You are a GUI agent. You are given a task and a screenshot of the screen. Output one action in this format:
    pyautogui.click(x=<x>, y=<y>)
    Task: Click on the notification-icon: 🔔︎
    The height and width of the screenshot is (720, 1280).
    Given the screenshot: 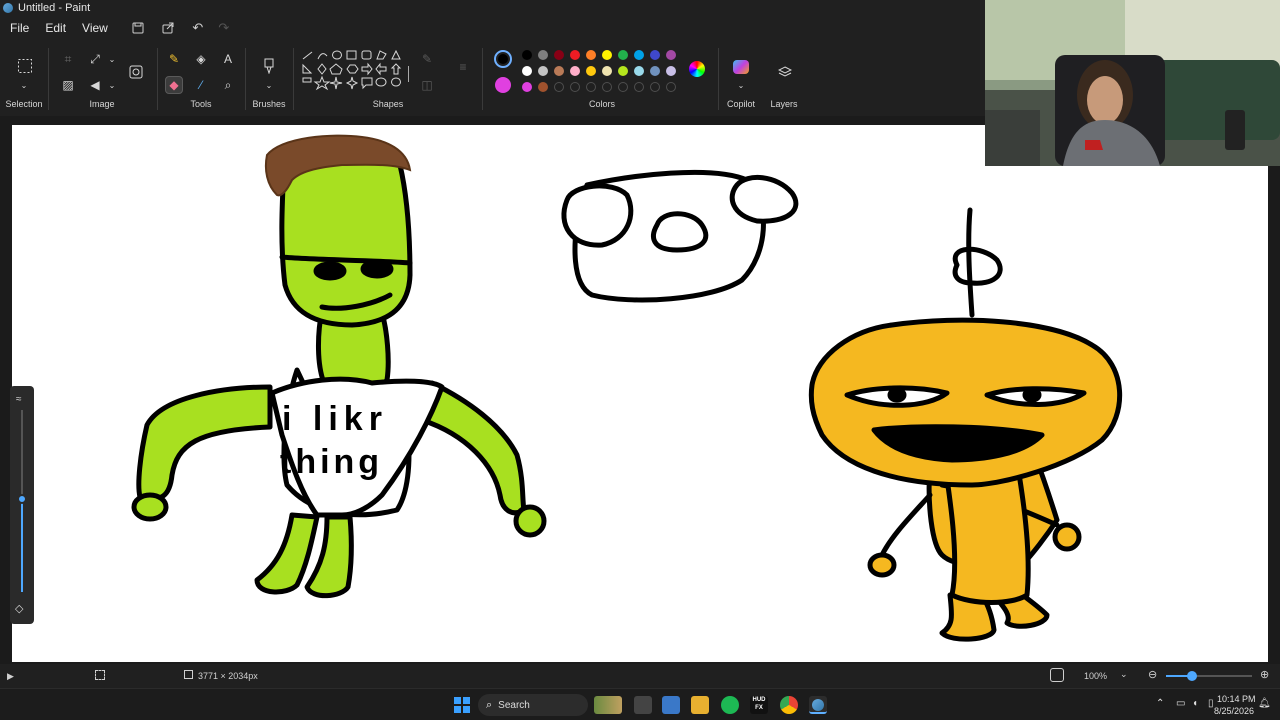 What is the action you would take?
    pyautogui.click(x=1264, y=703)
    